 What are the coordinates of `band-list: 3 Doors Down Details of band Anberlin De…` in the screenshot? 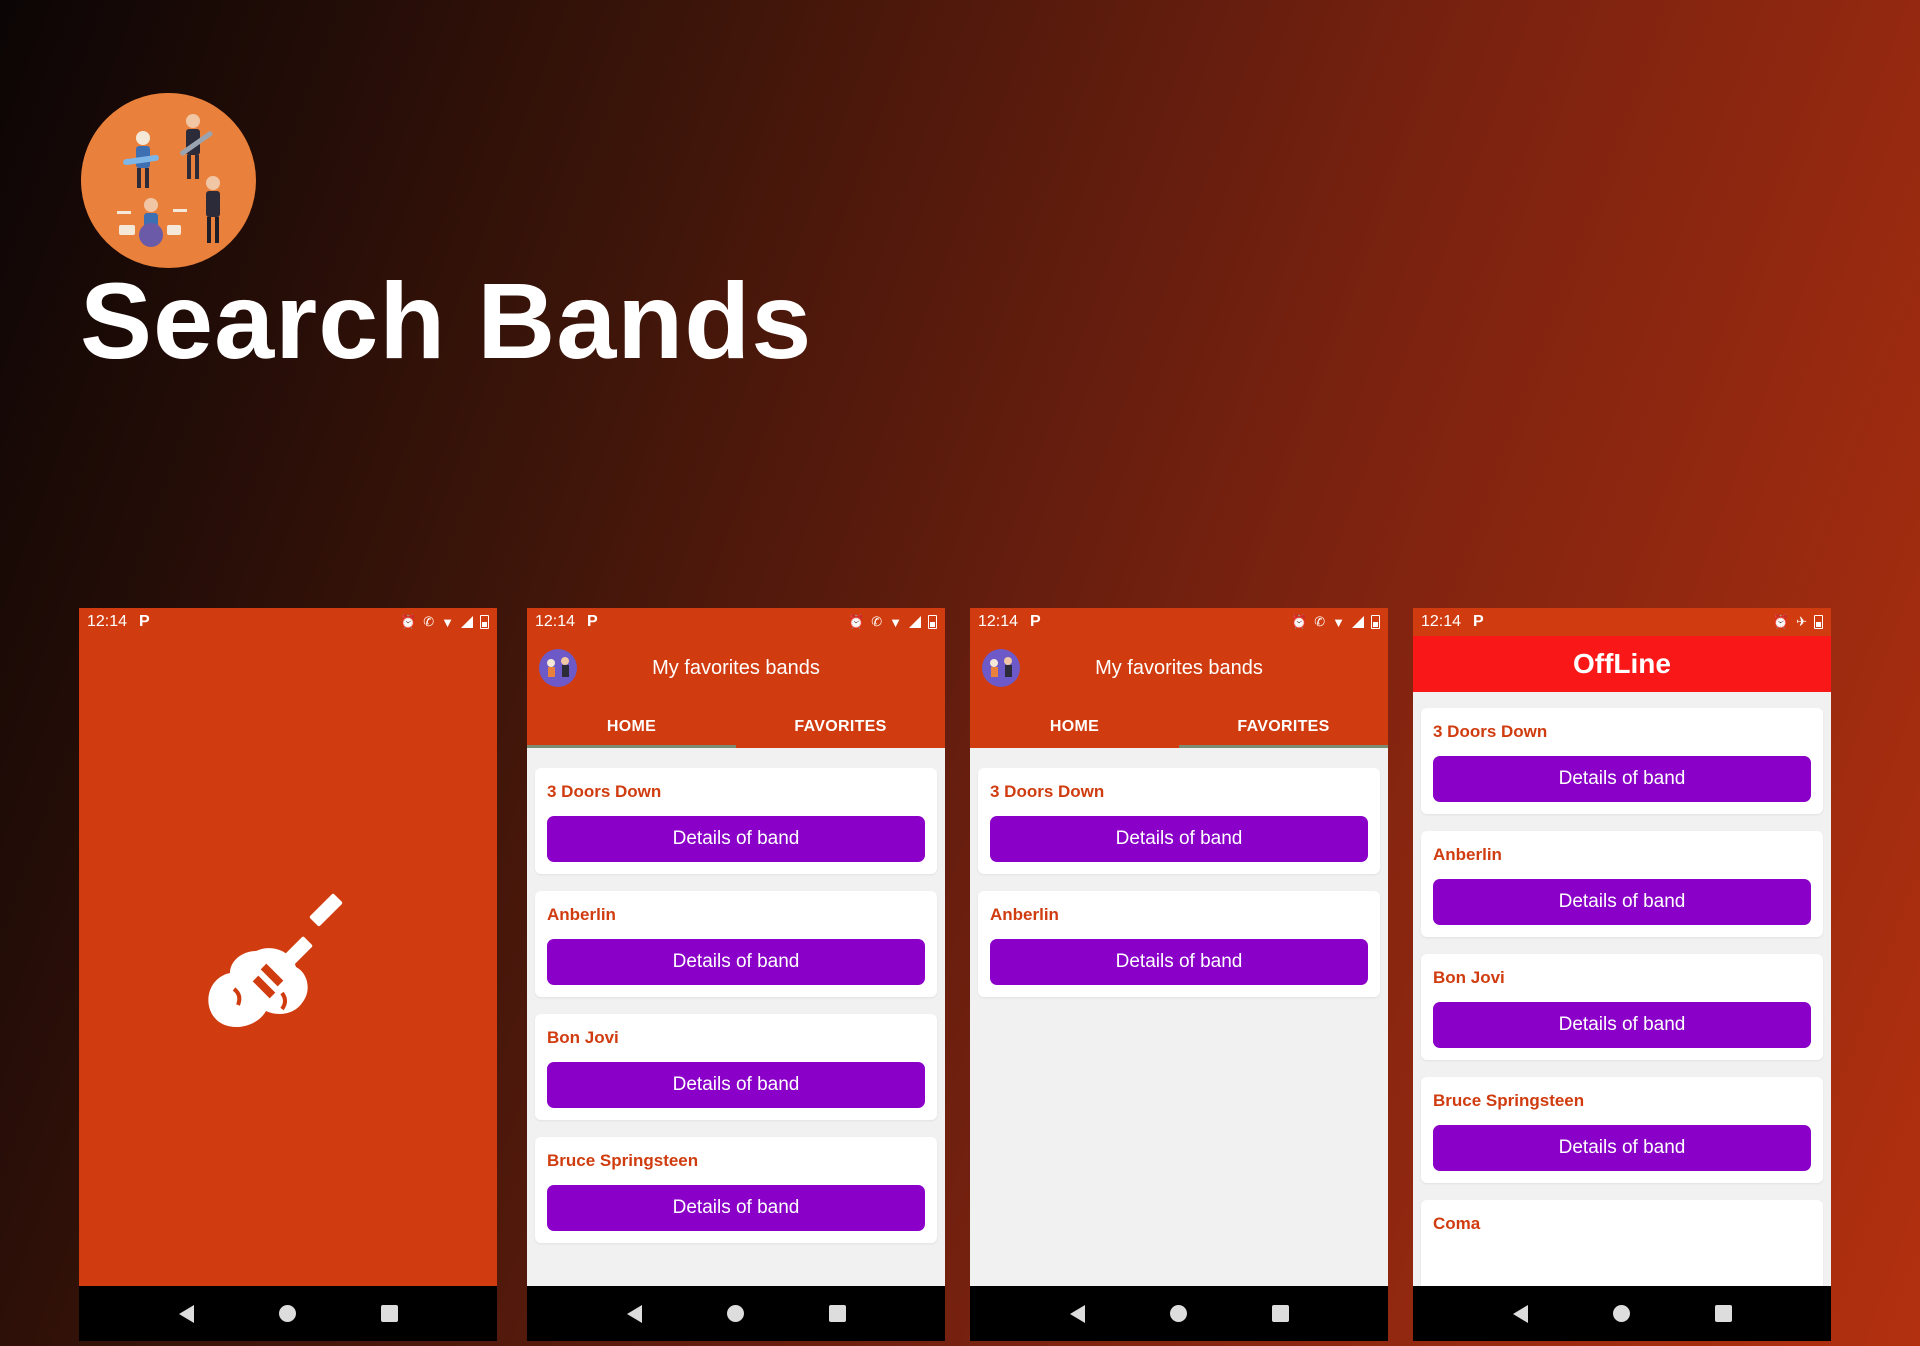 It's located at (736, 1014).